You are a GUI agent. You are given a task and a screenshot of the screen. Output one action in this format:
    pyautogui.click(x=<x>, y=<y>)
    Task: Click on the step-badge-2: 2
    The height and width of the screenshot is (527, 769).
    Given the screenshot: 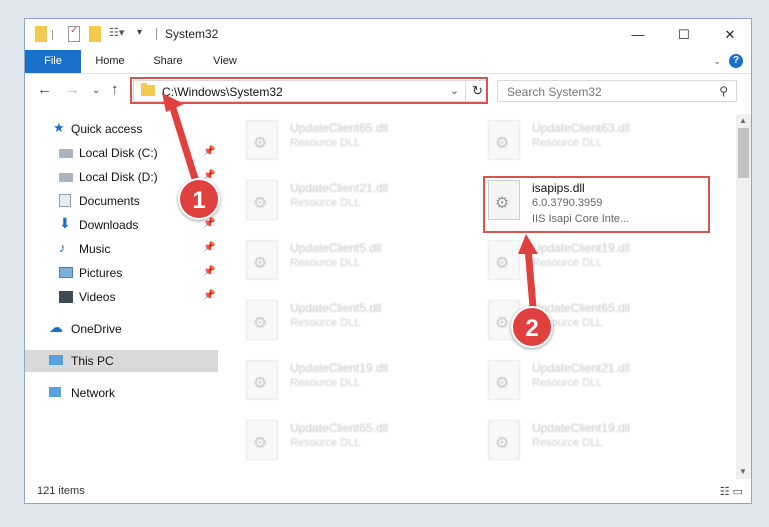 What is the action you would take?
    pyautogui.click(x=532, y=327)
    